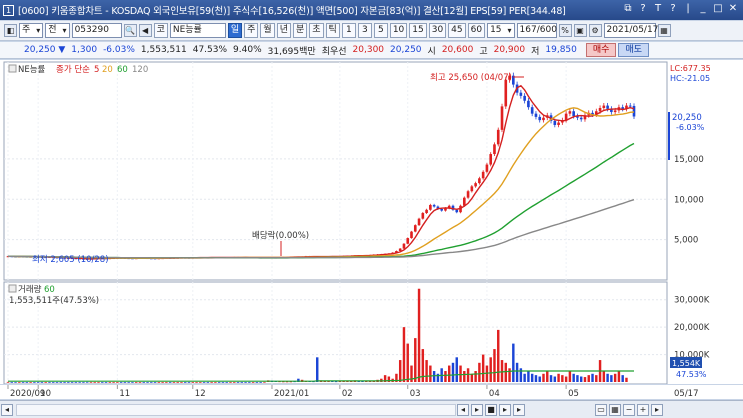 This screenshot has width=743, height=418. What do you see at coordinates (658, 8) in the screenshot?
I see `text-icon: T` at bounding box center [658, 8].